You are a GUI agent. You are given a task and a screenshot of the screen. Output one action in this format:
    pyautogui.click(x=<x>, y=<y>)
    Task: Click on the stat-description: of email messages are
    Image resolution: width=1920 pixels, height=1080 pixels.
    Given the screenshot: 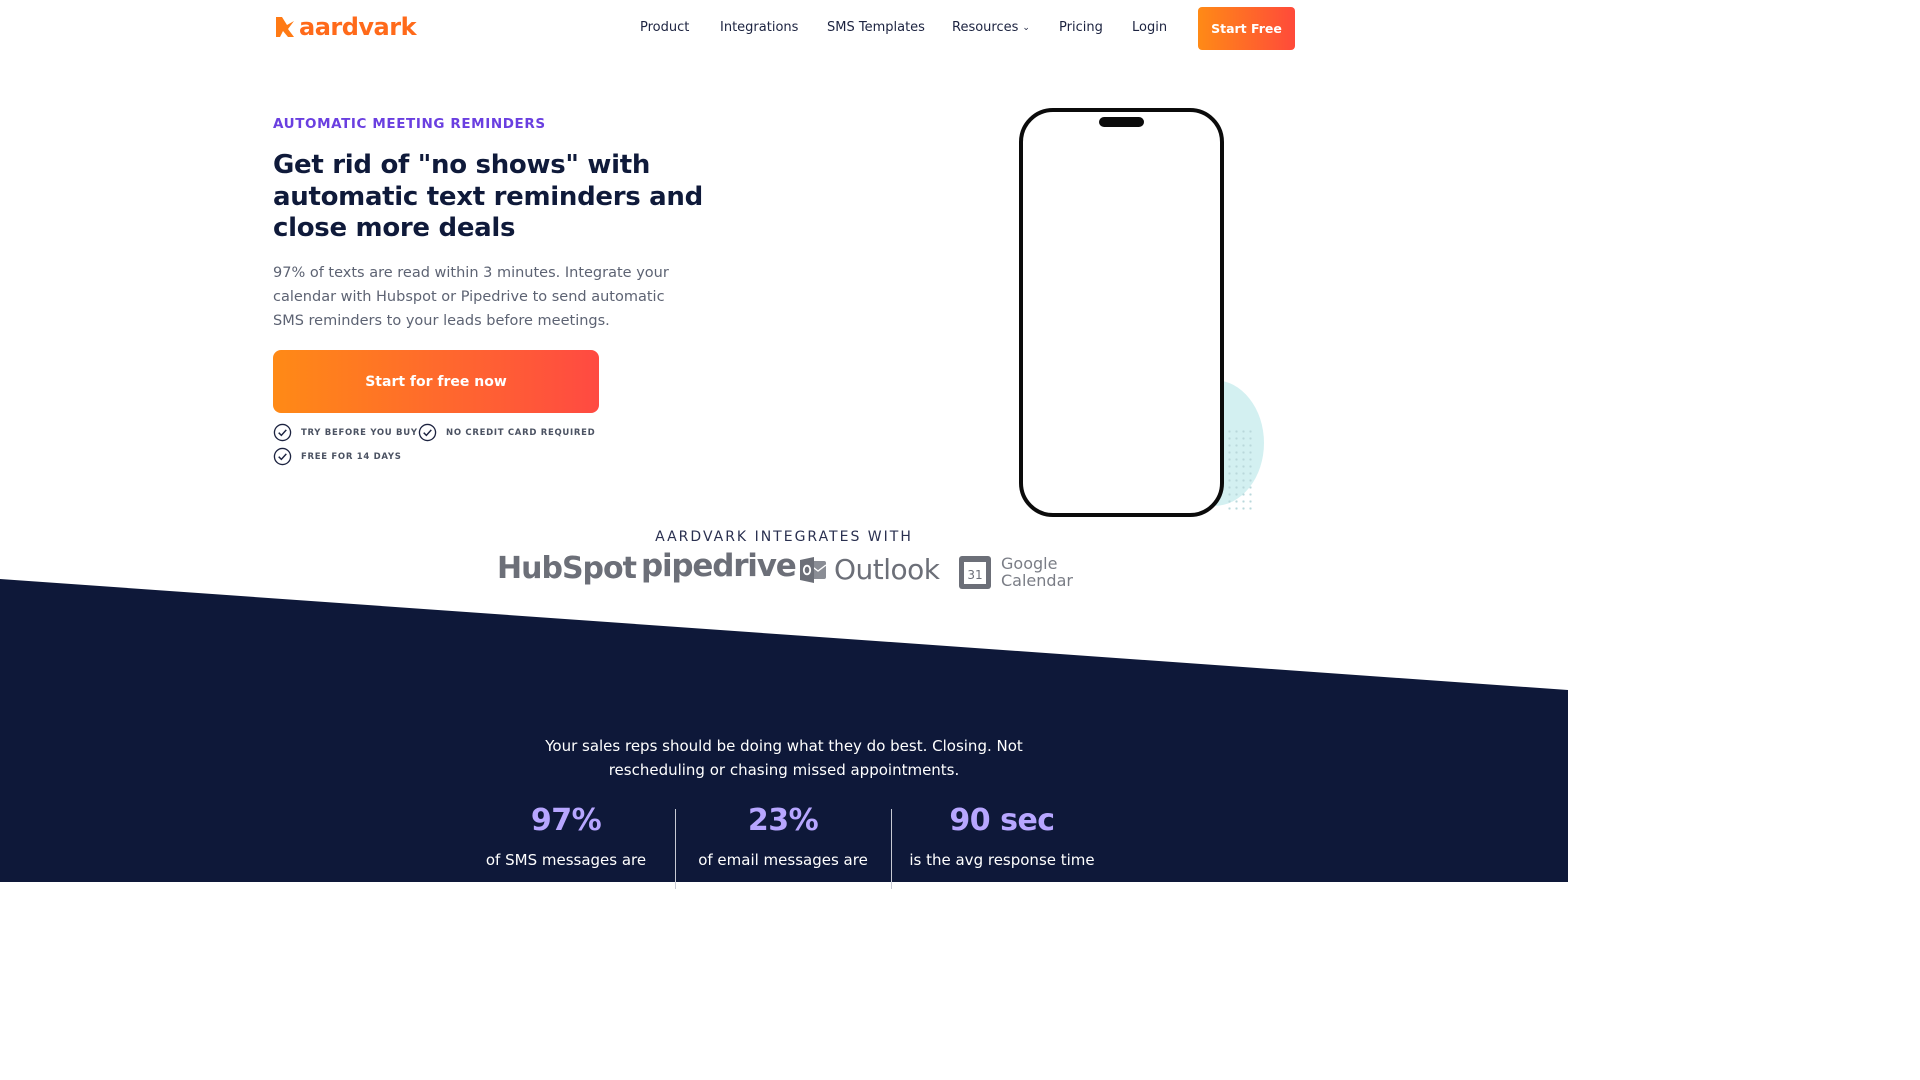 What is the action you would take?
    pyautogui.click(x=783, y=860)
    